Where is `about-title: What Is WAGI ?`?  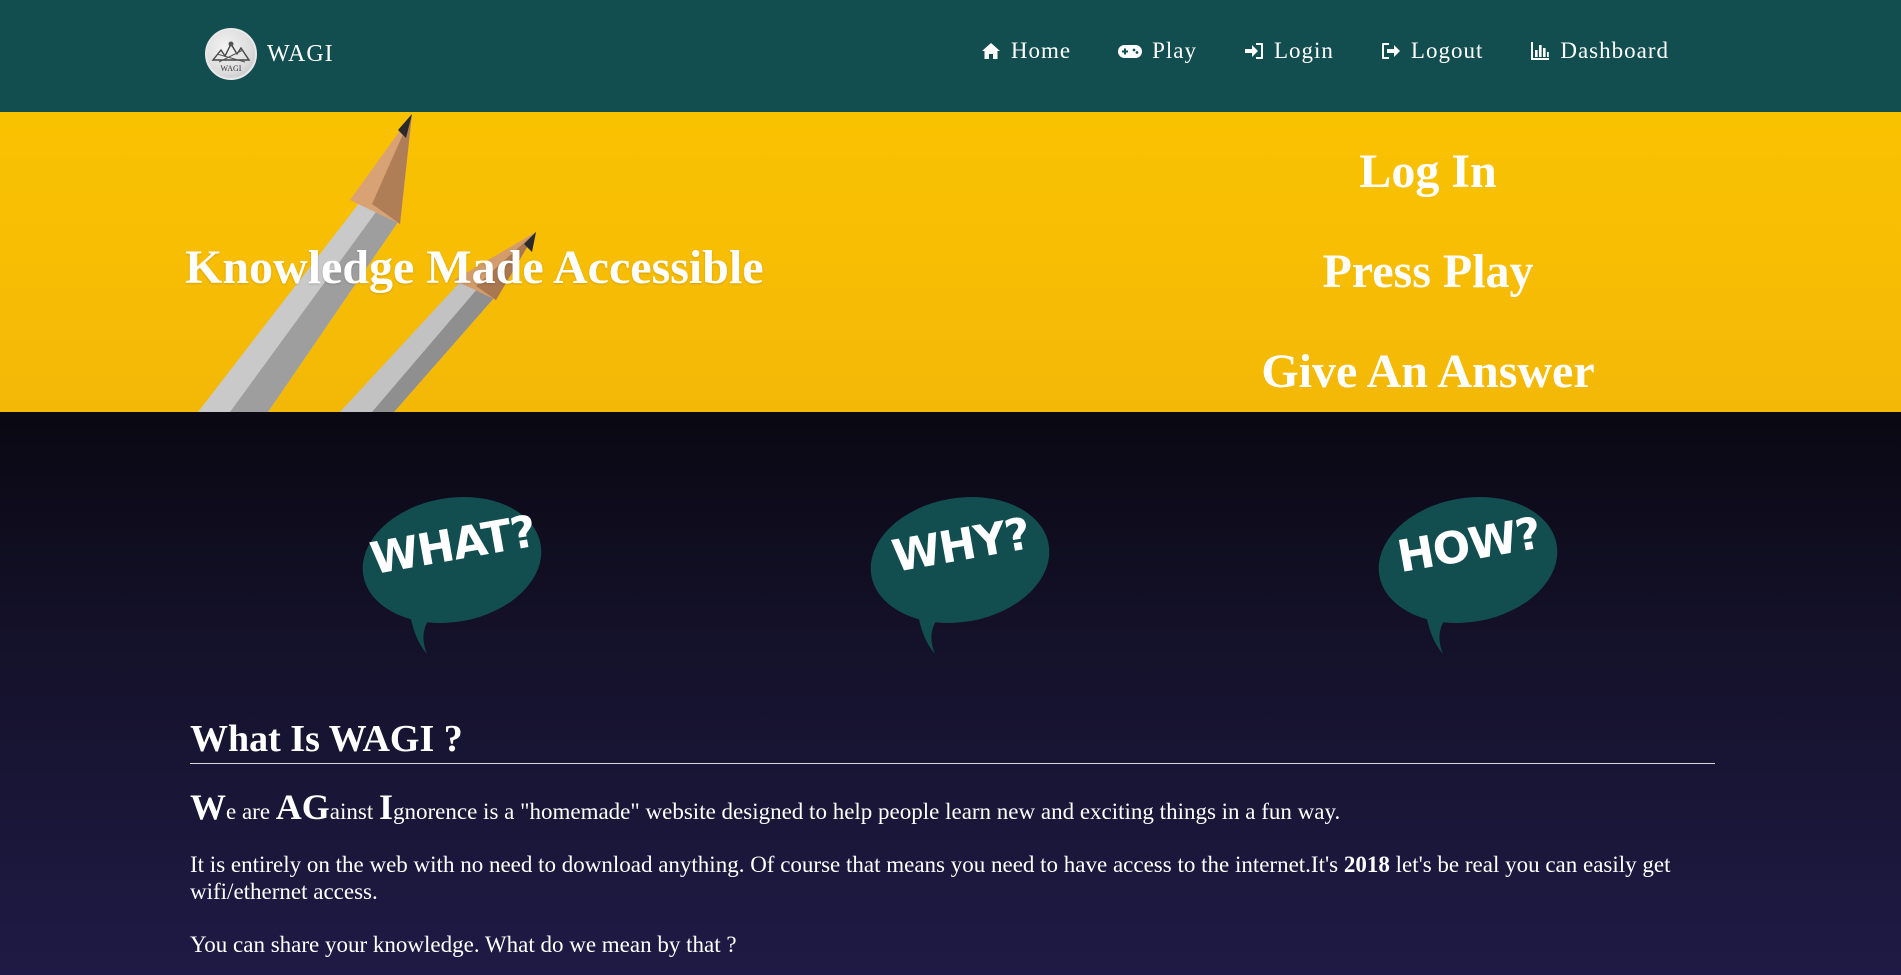
about-title: What Is WAGI ? is located at coordinates (952, 740).